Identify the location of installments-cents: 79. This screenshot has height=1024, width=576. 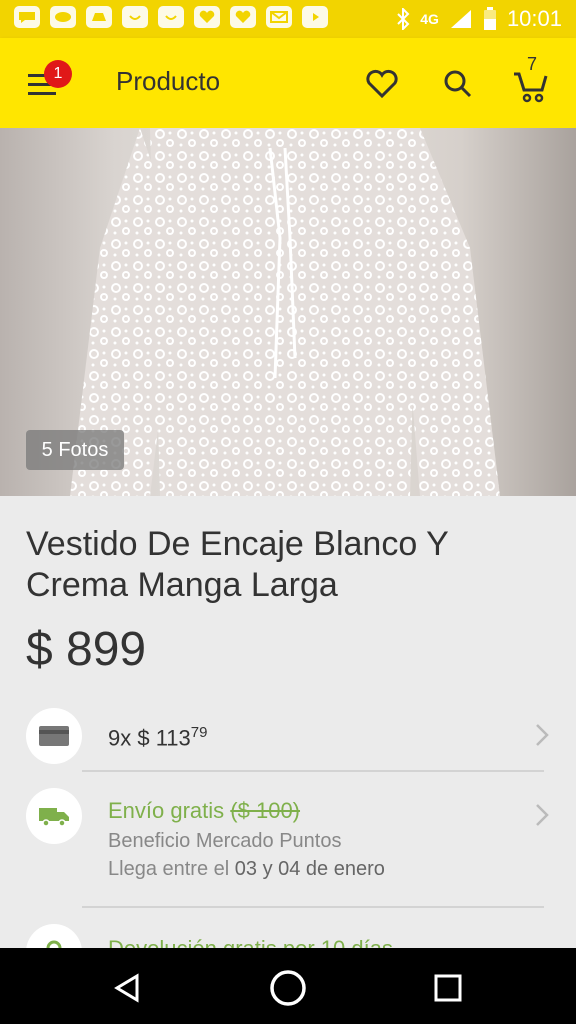
(199, 732).